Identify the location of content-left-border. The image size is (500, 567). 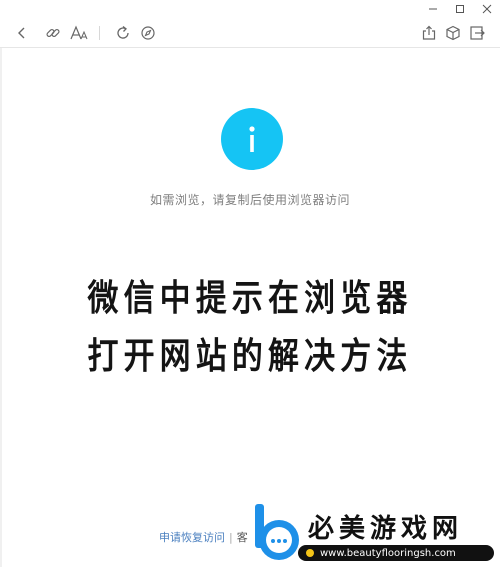
(1, 307).